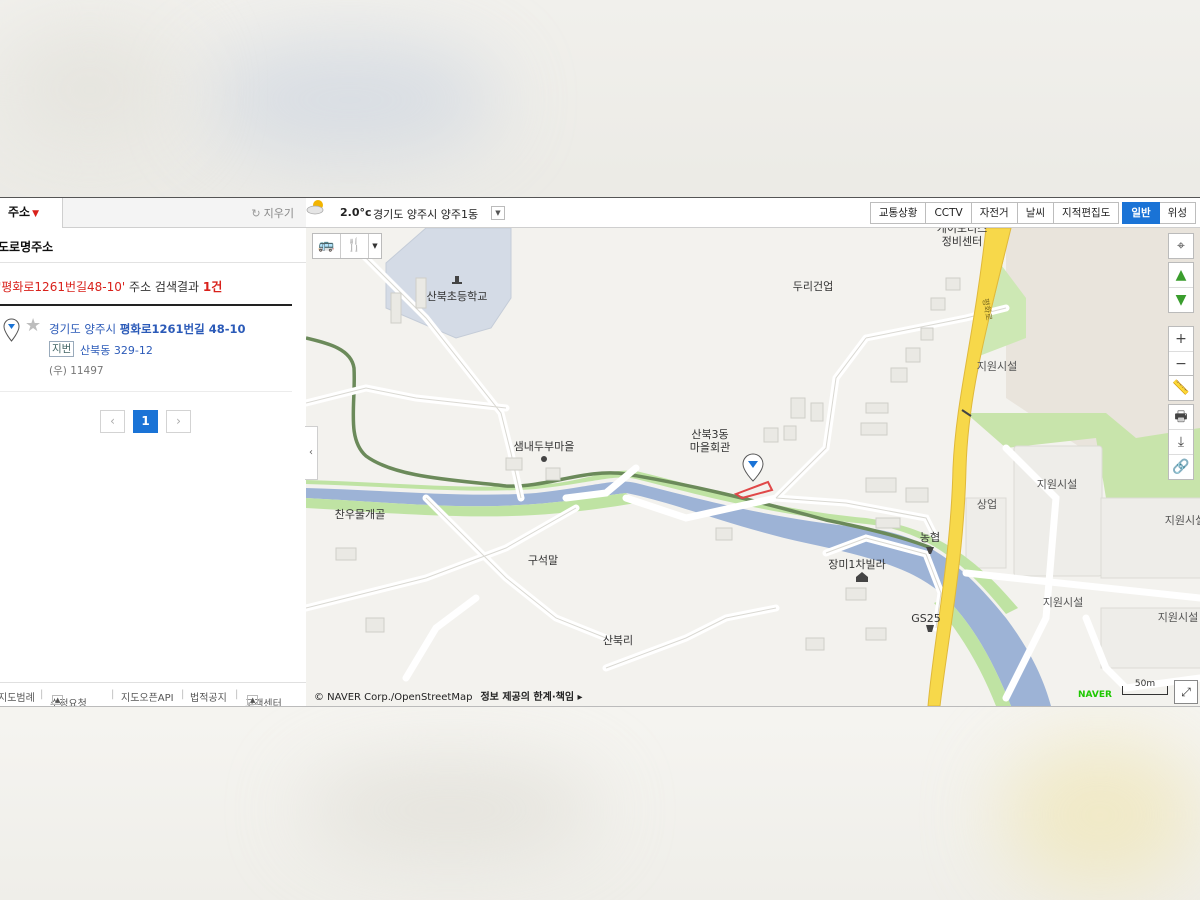  I want to click on link-icon: 🔗, so click(1181, 467).